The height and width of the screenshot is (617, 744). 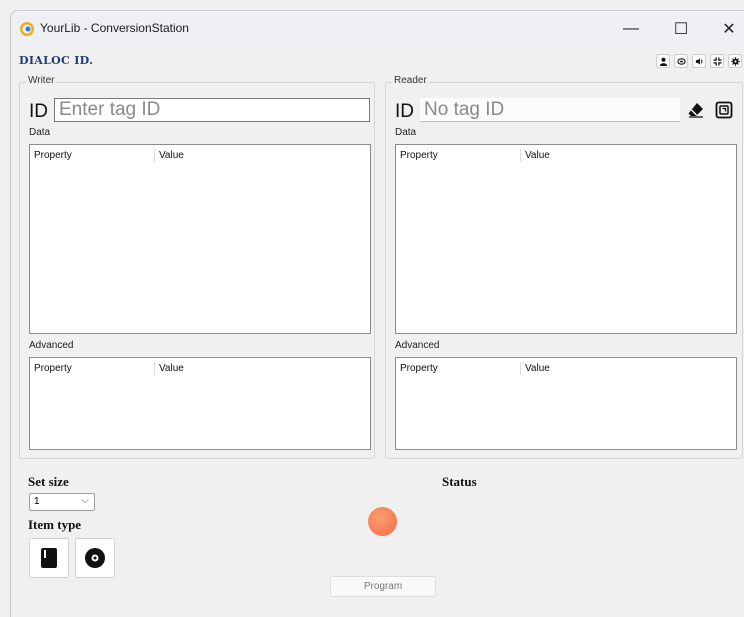 I want to click on user-icon, so click(x=663, y=61).